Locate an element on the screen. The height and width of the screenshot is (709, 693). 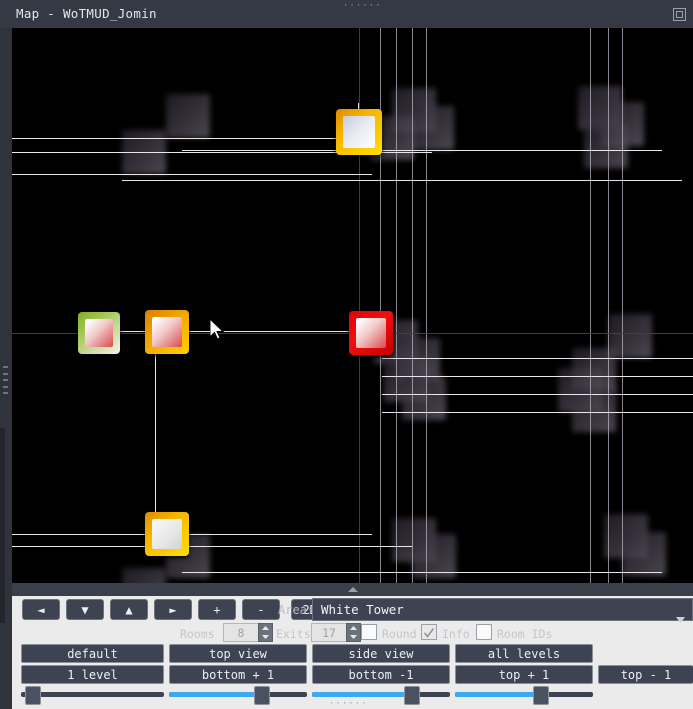
stats-row: Rooms 8 Exits 17 Round Info Room IDs is located at coordinates (352, 633).